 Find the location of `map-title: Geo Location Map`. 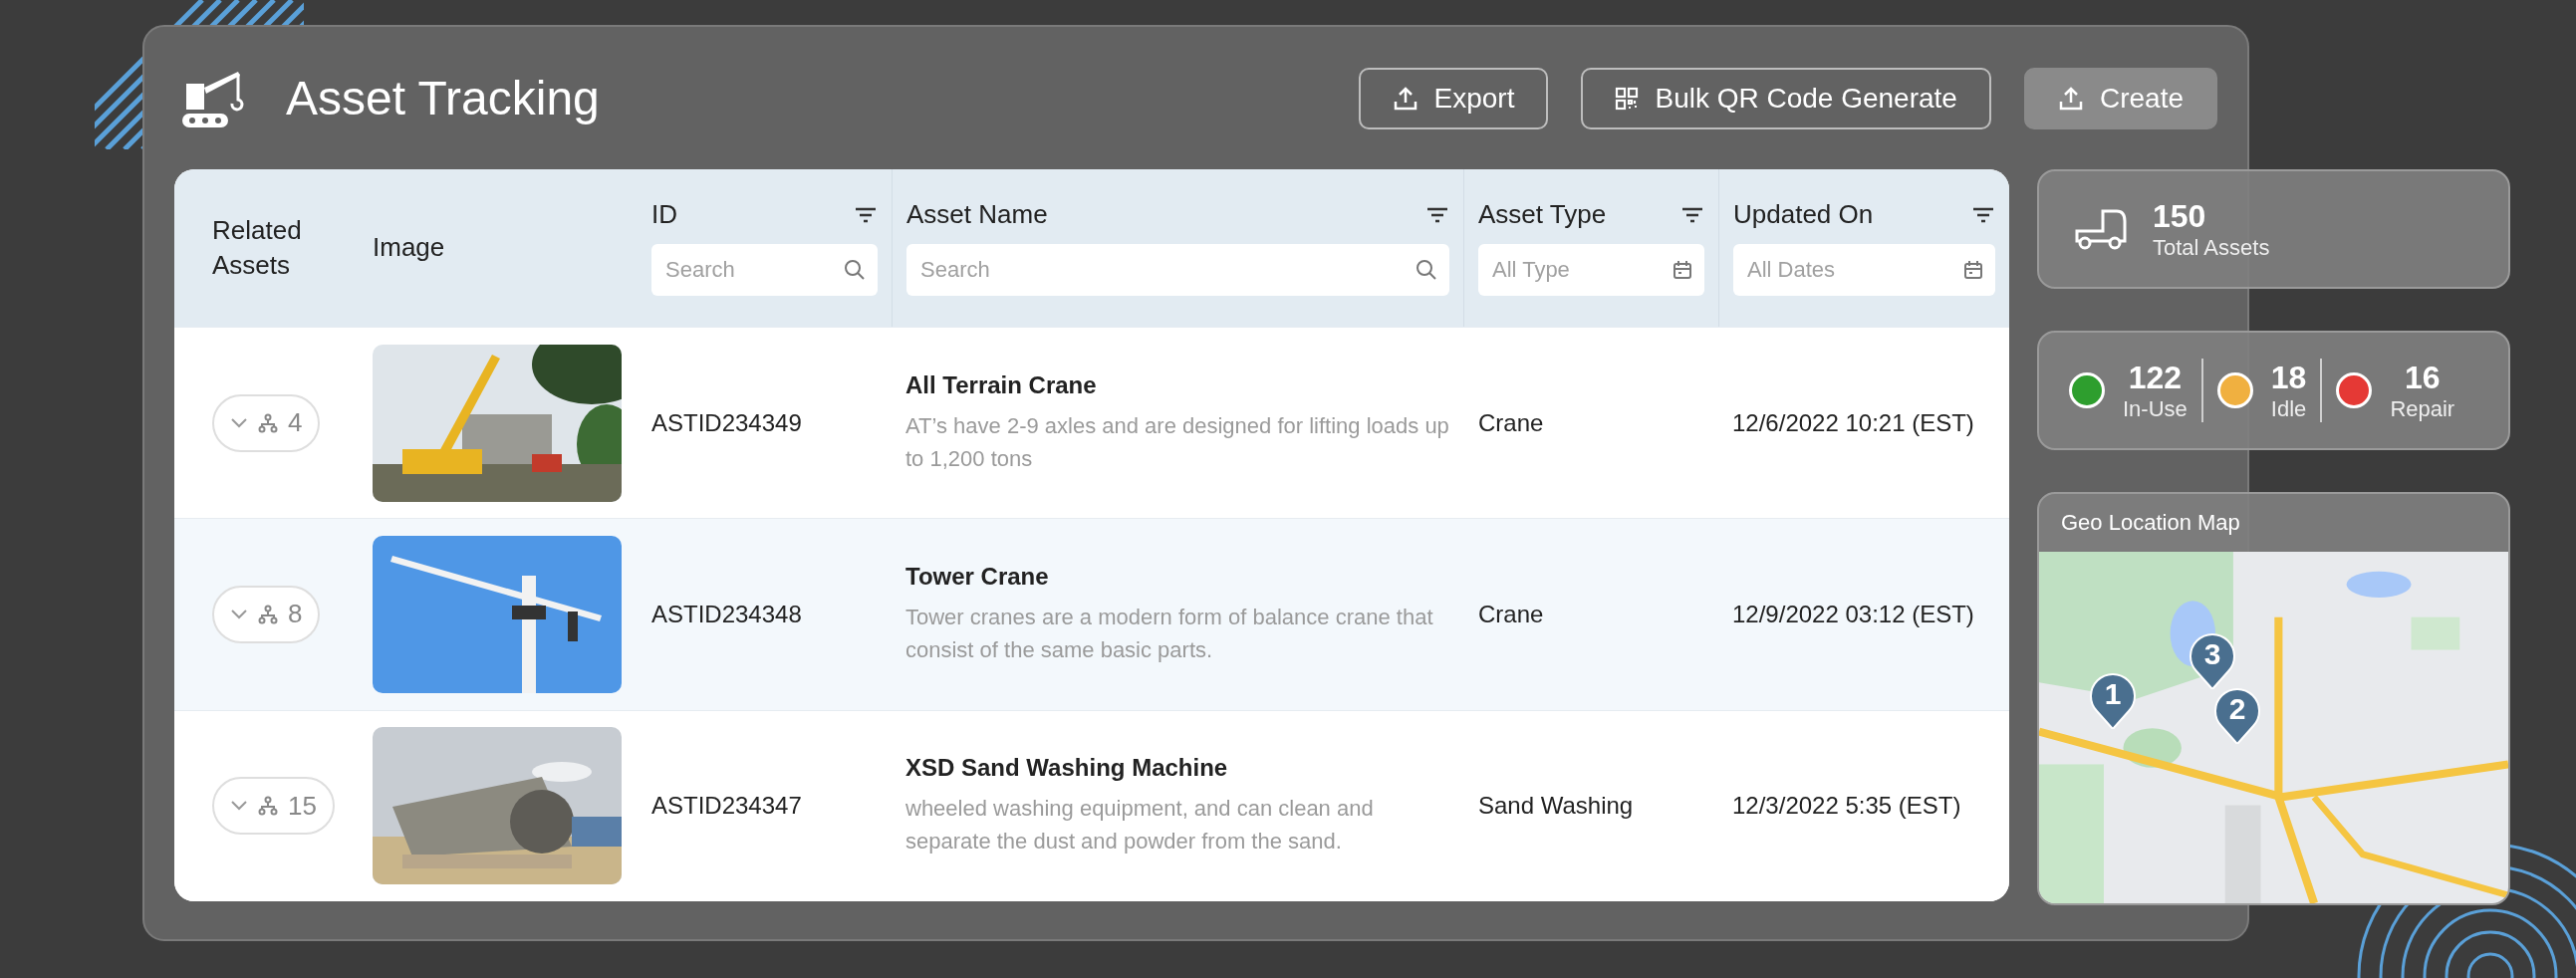

map-title: Geo Location Map is located at coordinates (2150, 523).